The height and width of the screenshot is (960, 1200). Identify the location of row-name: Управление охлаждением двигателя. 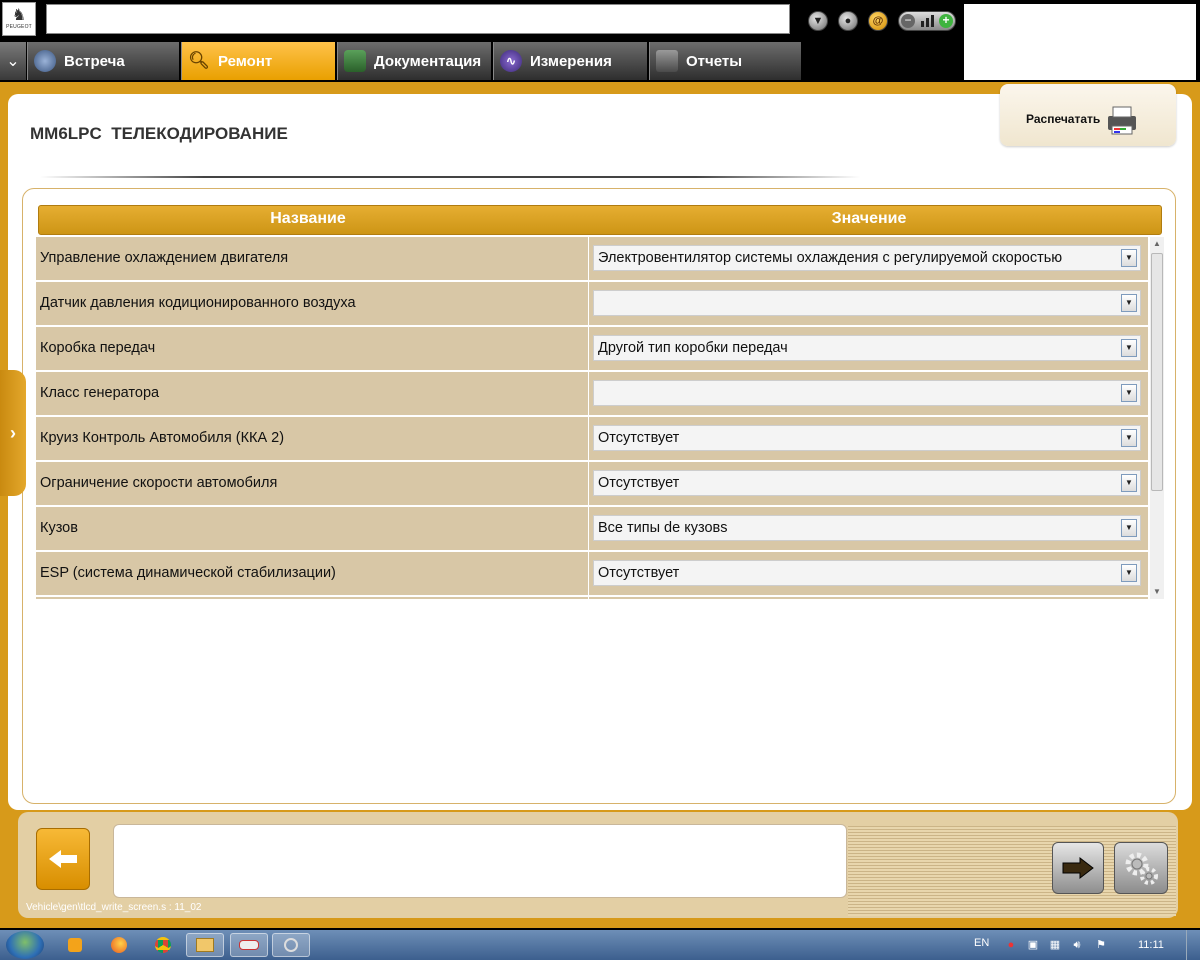
(312, 258).